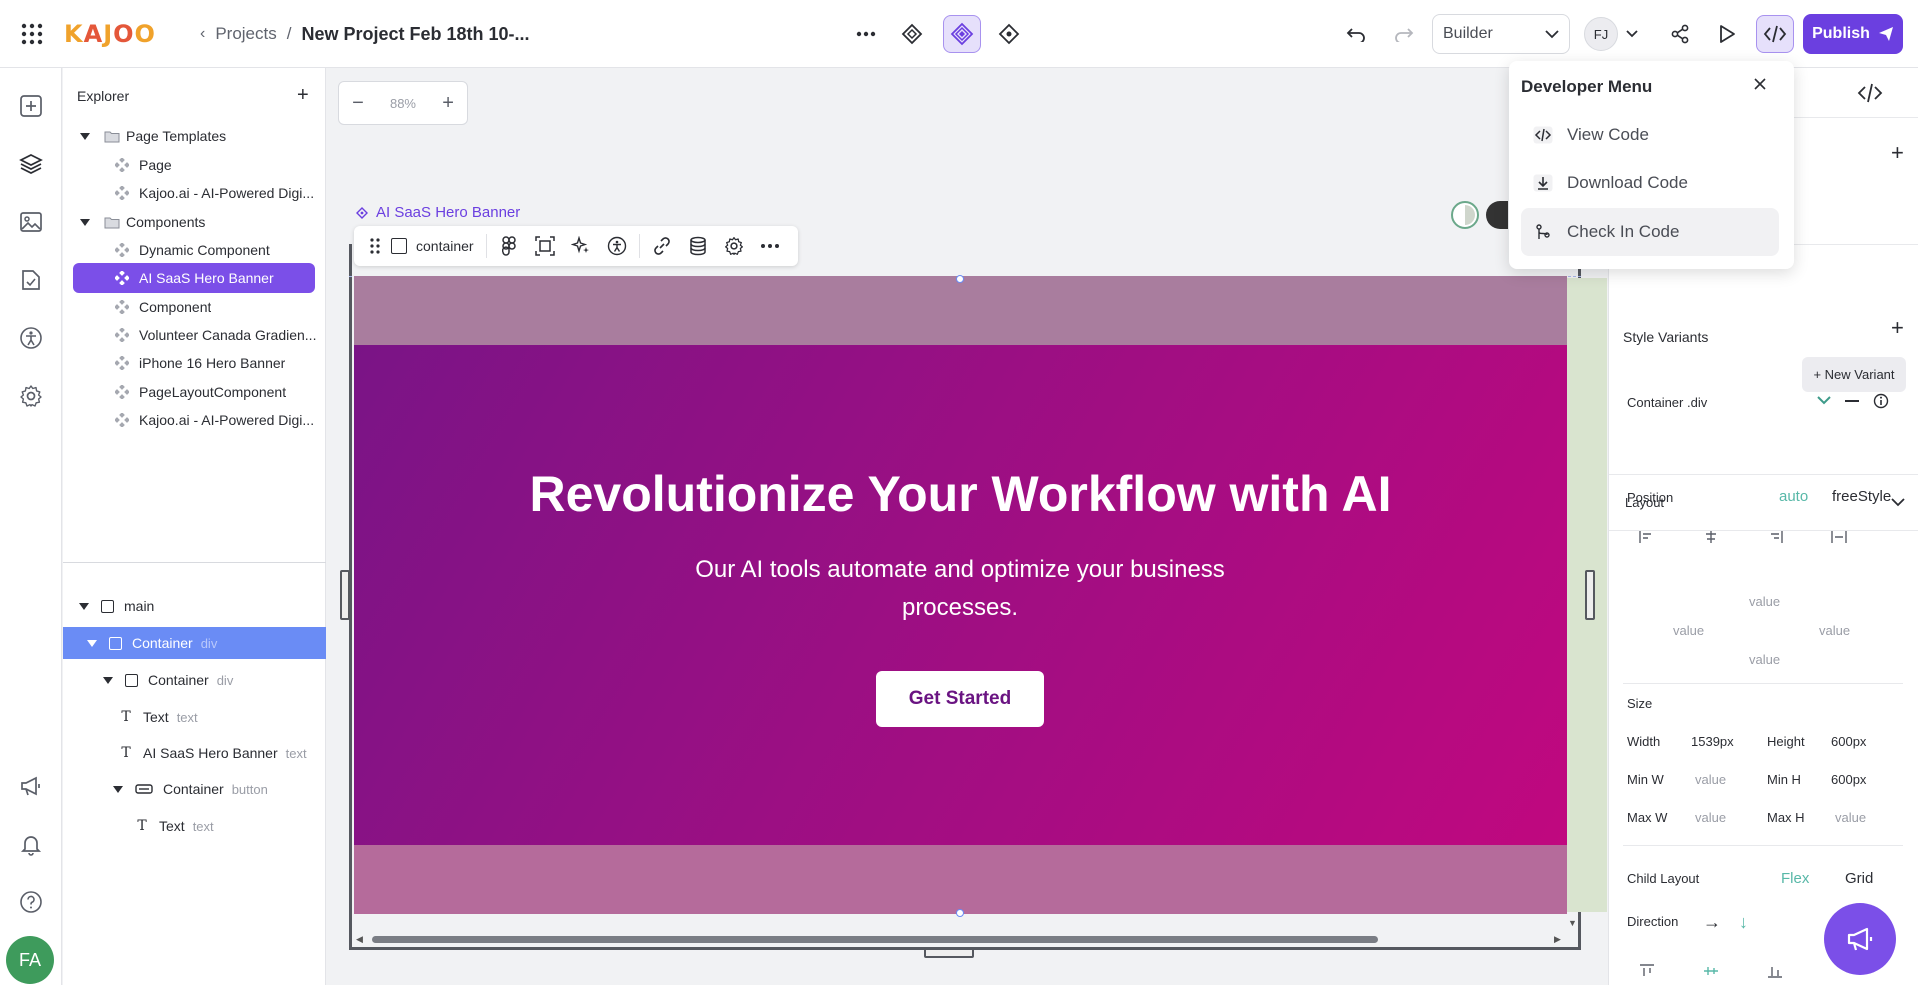 This screenshot has height=985, width=1918. I want to click on justify-end-icon, so click(1775, 971).